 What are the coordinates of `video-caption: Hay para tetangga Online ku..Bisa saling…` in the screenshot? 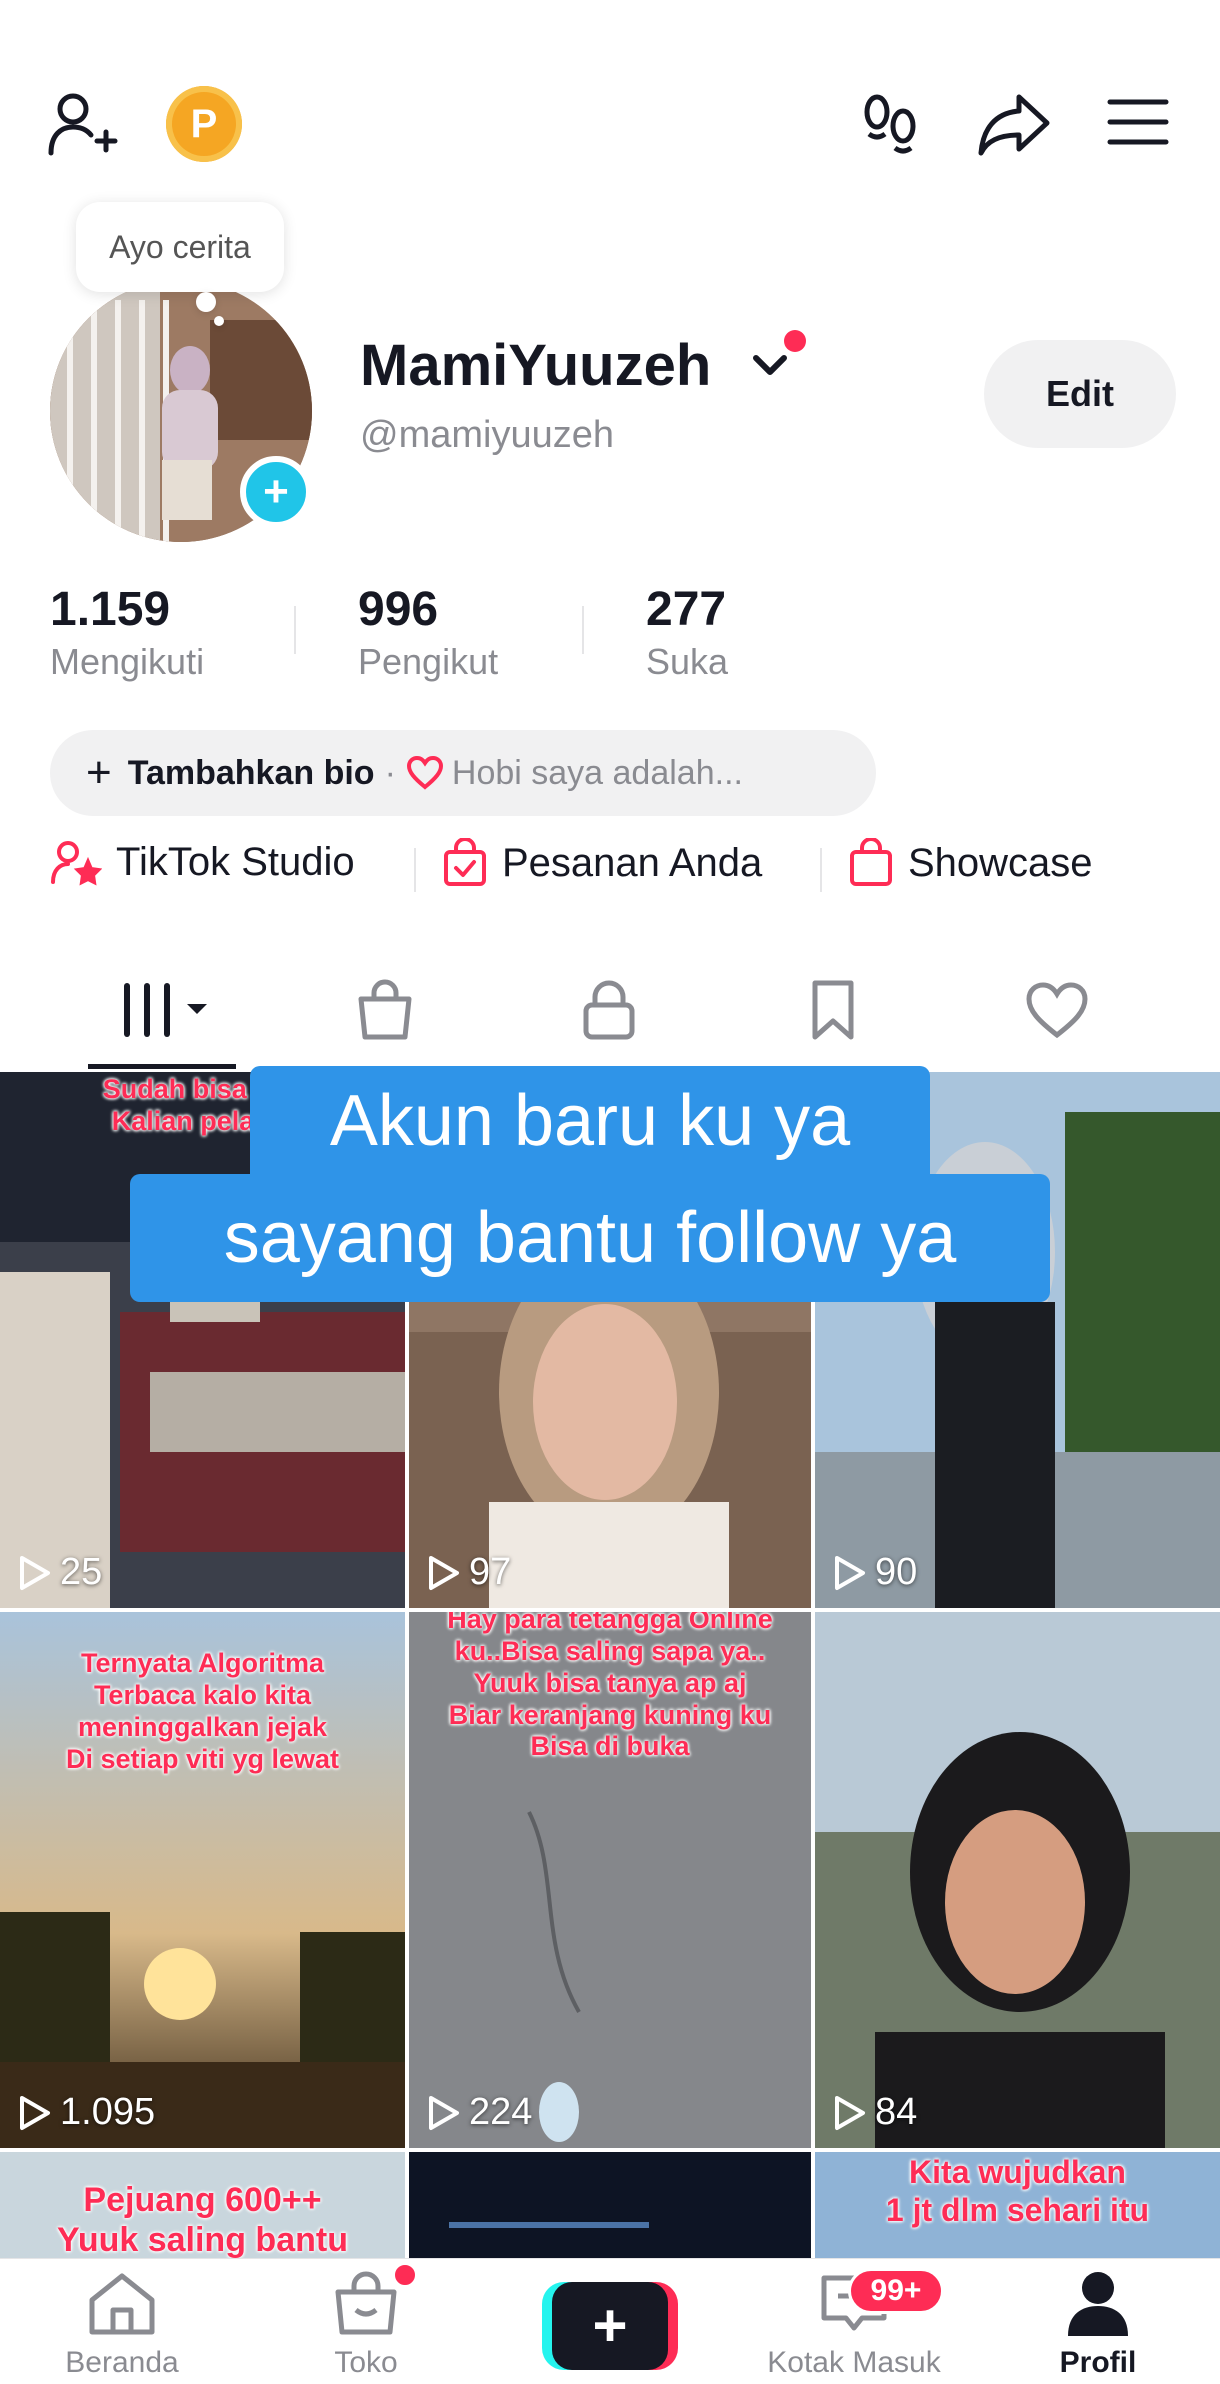 It's located at (610, 1687).